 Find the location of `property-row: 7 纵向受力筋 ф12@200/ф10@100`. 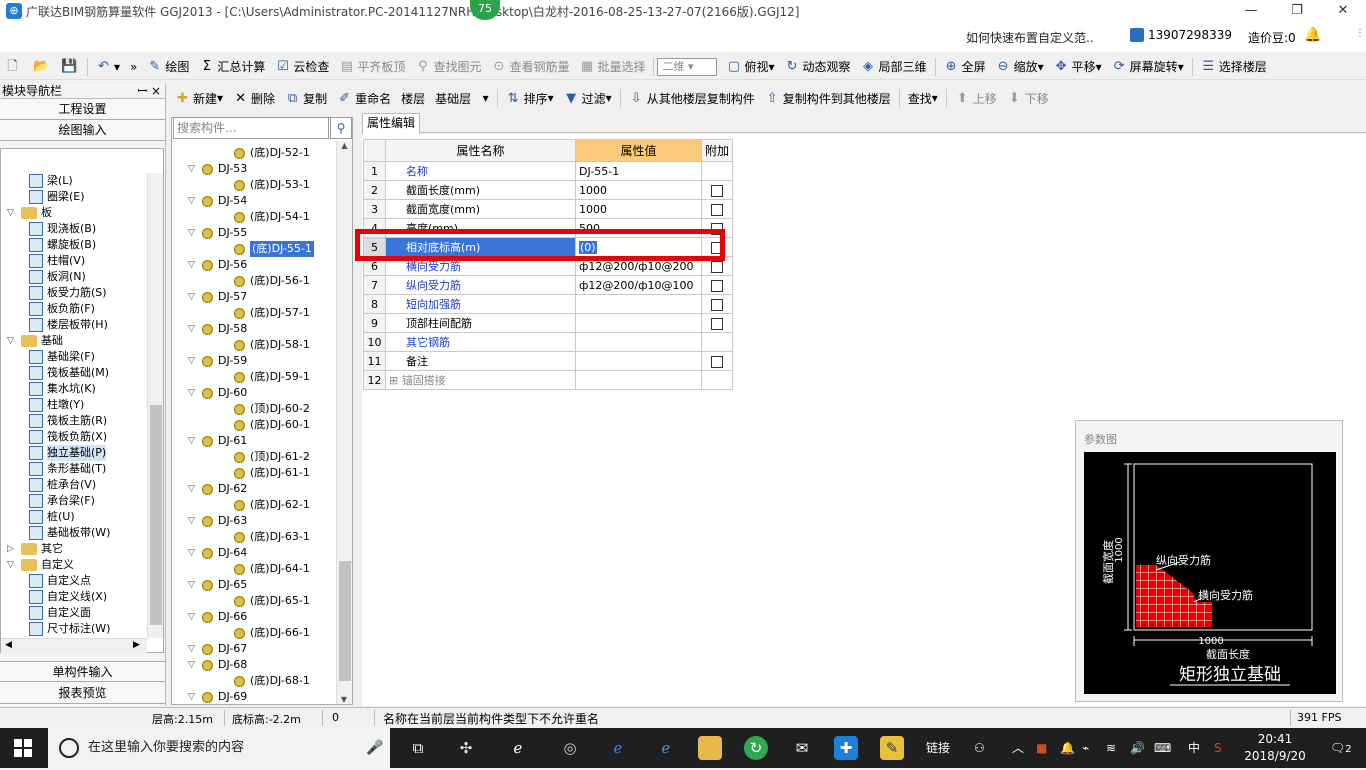

property-row: 7 纵向受力筋 ф12@200/ф10@100 is located at coordinates (548, 285).